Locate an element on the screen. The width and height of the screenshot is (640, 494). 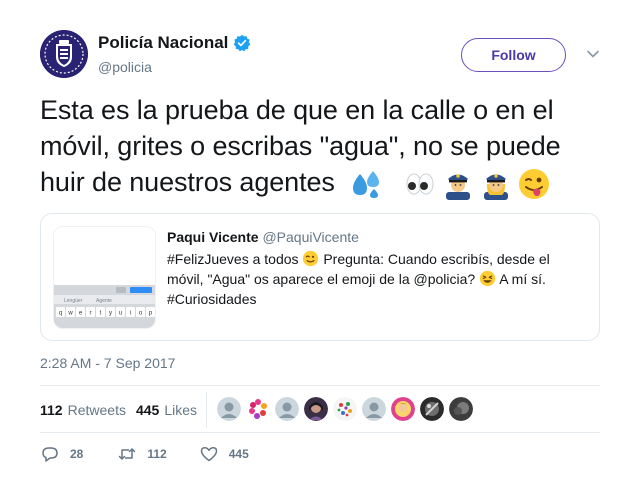
winking-face-icon is located at coordinates (310, 258).